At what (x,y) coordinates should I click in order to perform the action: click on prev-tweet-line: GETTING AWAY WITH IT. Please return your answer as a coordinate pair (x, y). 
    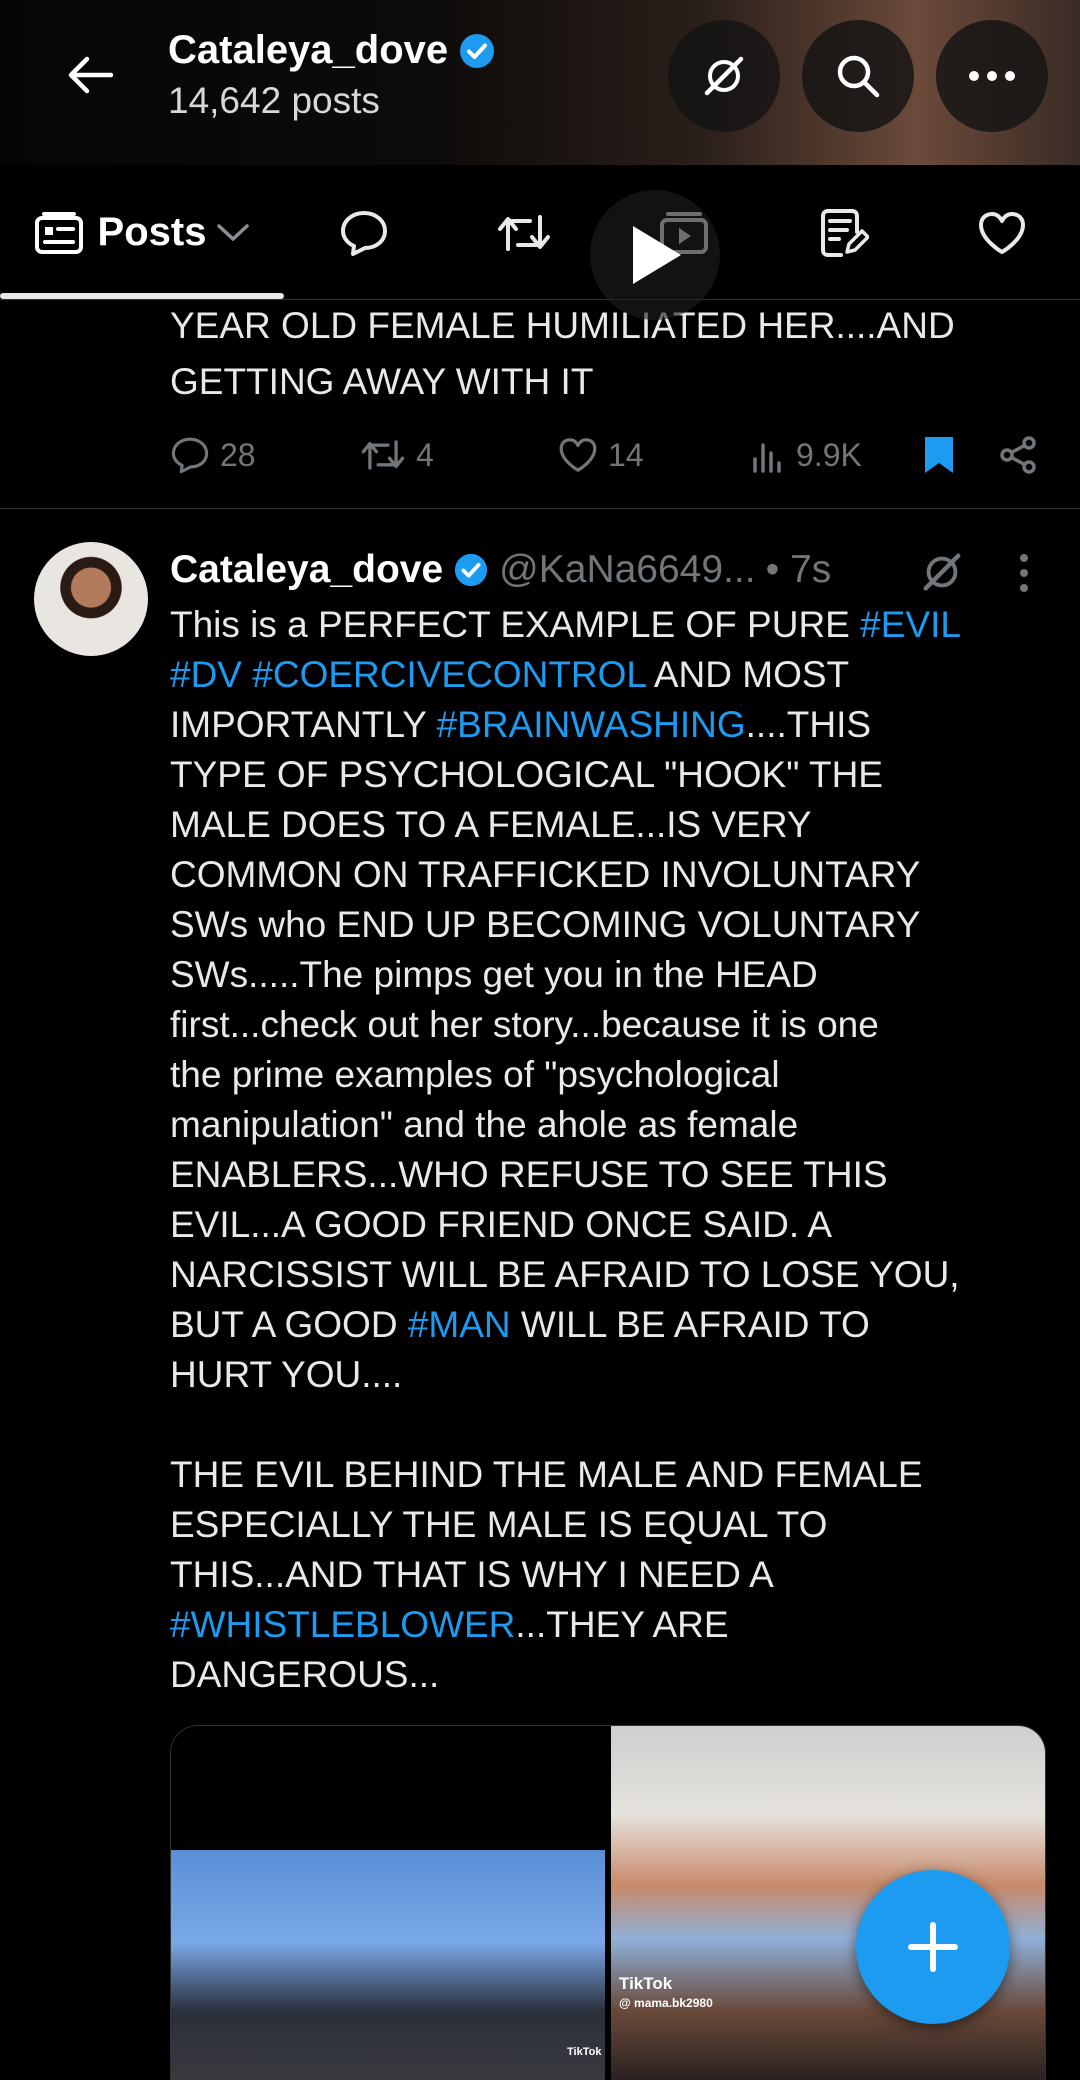
    Looking at the image, I should click on (382, 381).